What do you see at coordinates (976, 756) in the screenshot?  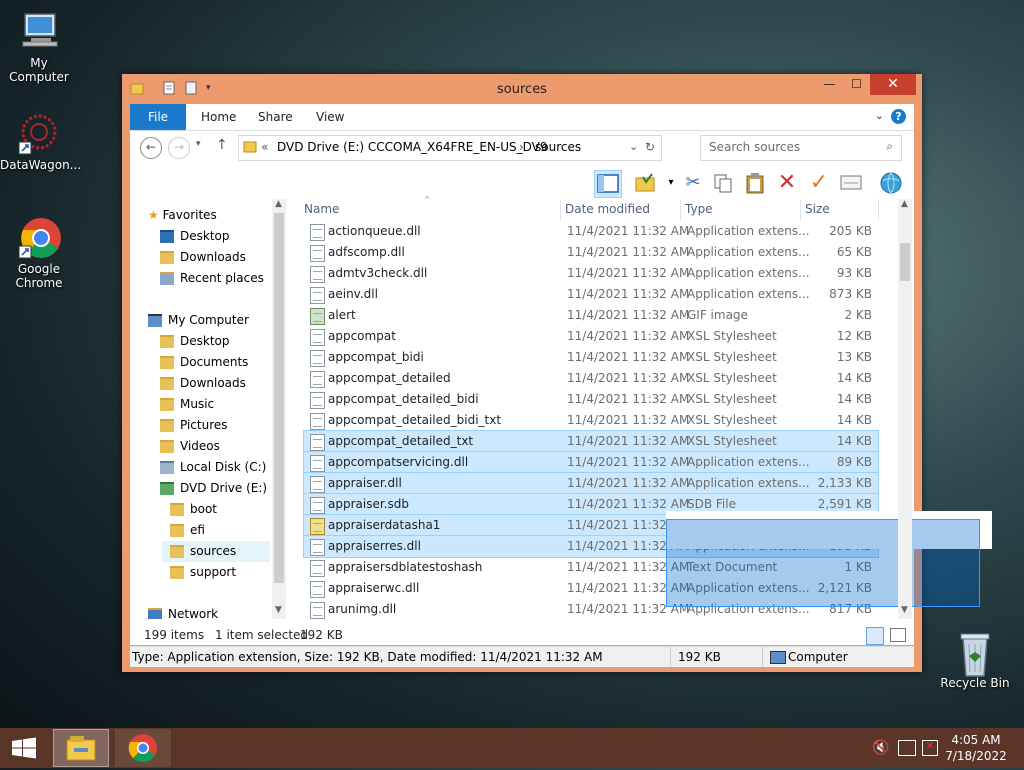 I see `clock-date: 7/18/2022` at bounding box center [976, 756].